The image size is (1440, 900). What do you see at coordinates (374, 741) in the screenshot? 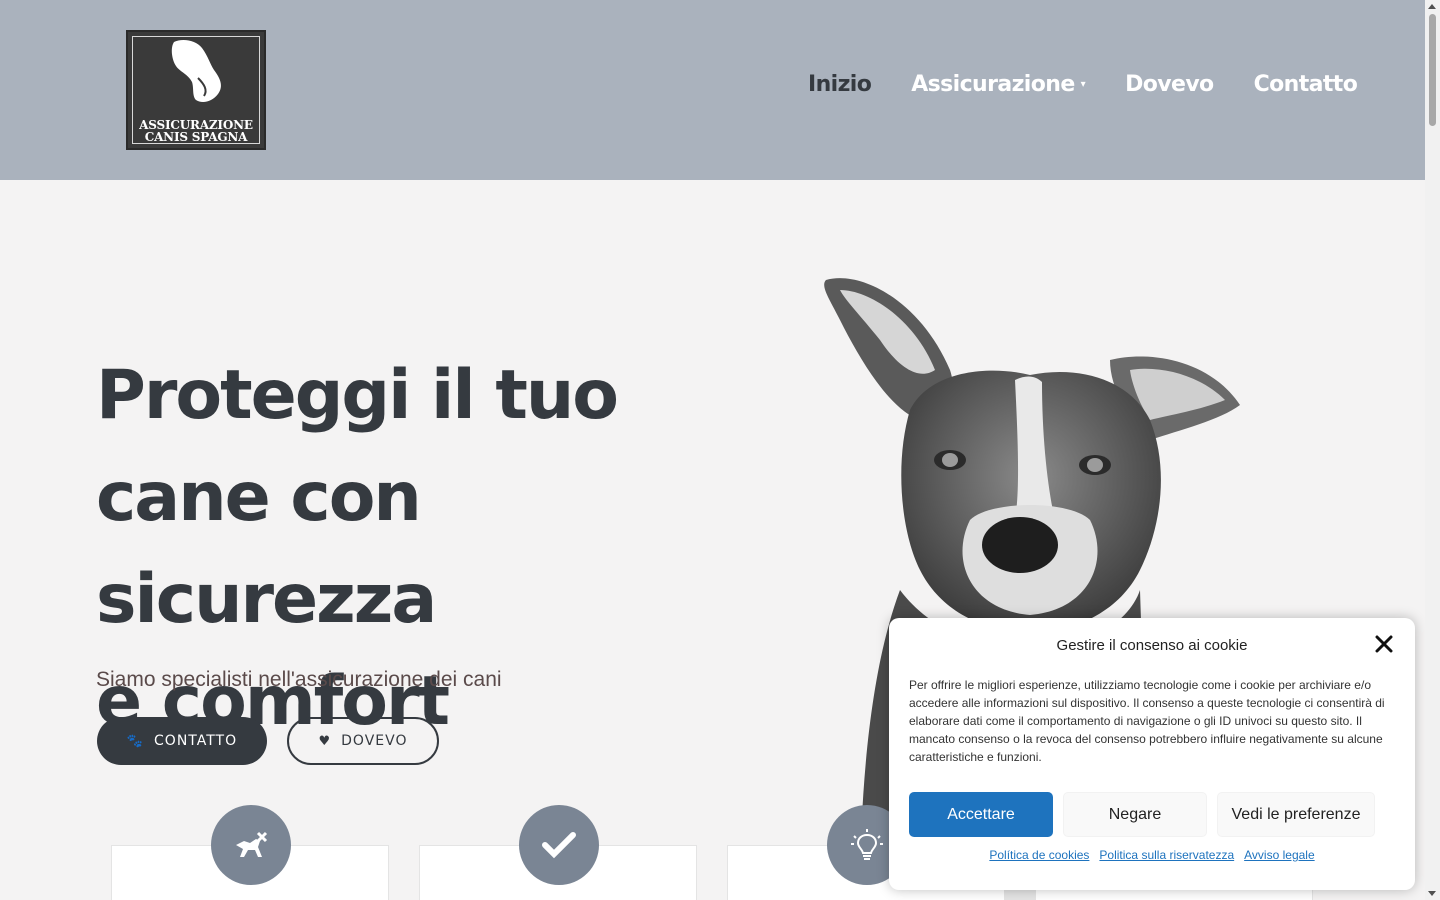
I see `dovevo-button-label: DOVEVO` at bounding box center [374, 741].